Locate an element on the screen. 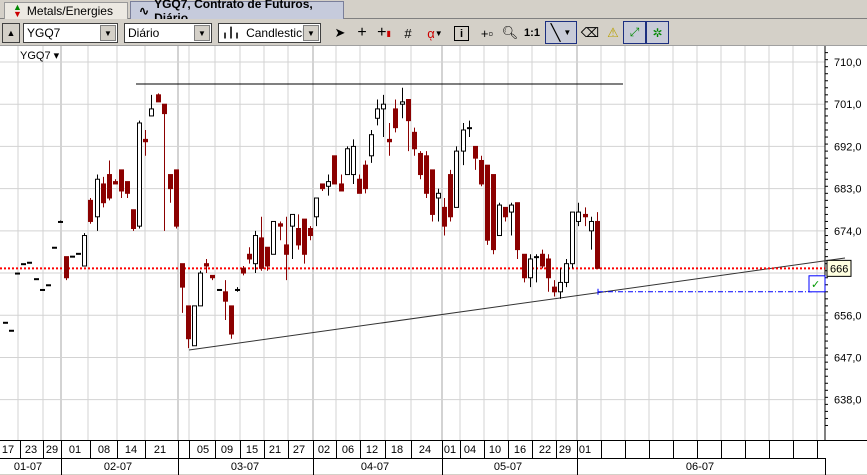 The width and height of the screenshot is (867, 475). chart-type-combo: ╻┃╻ Candlestick ▼ is located at coordinates (269, 33).